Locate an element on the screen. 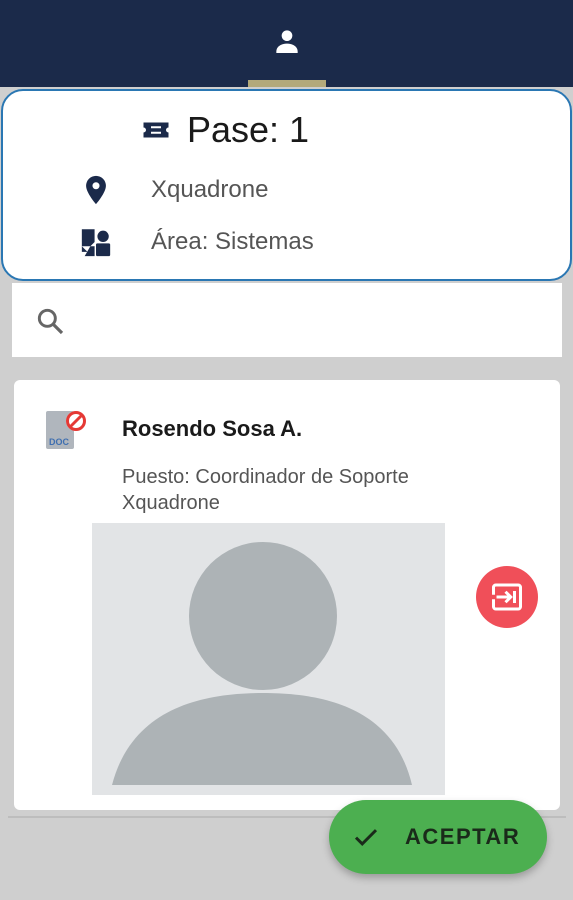 The width and height of the screenshot is (573, 900). avatar-placeholder-icon is located at coordinates (262, 663).